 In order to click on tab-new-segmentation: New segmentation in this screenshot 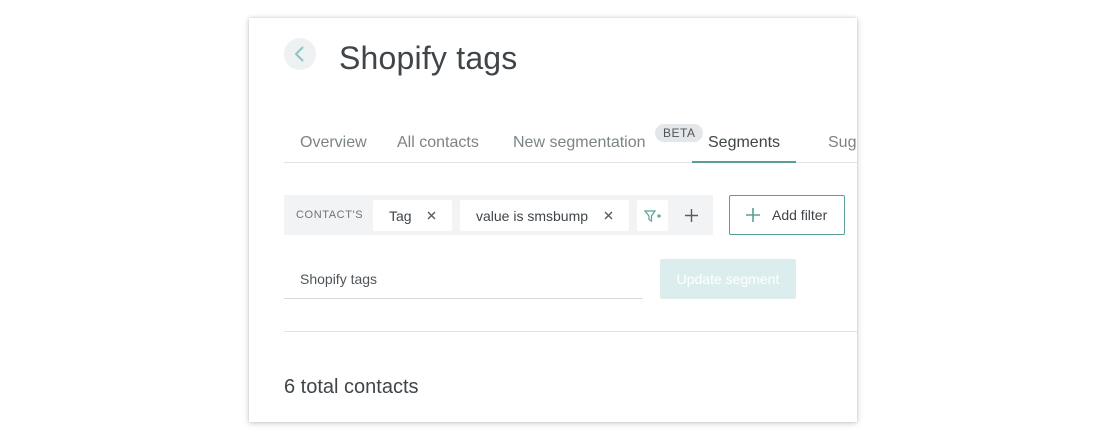, I will do `click(579, 143)`.